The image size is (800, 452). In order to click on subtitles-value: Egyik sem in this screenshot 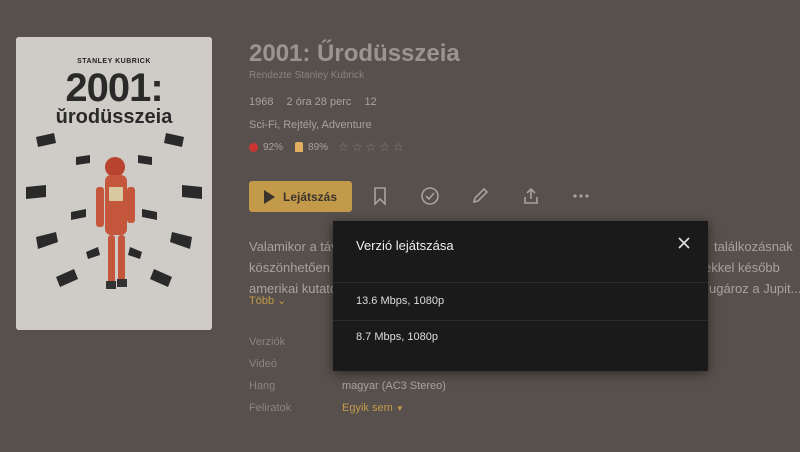, I will do `click(367, 408)`.